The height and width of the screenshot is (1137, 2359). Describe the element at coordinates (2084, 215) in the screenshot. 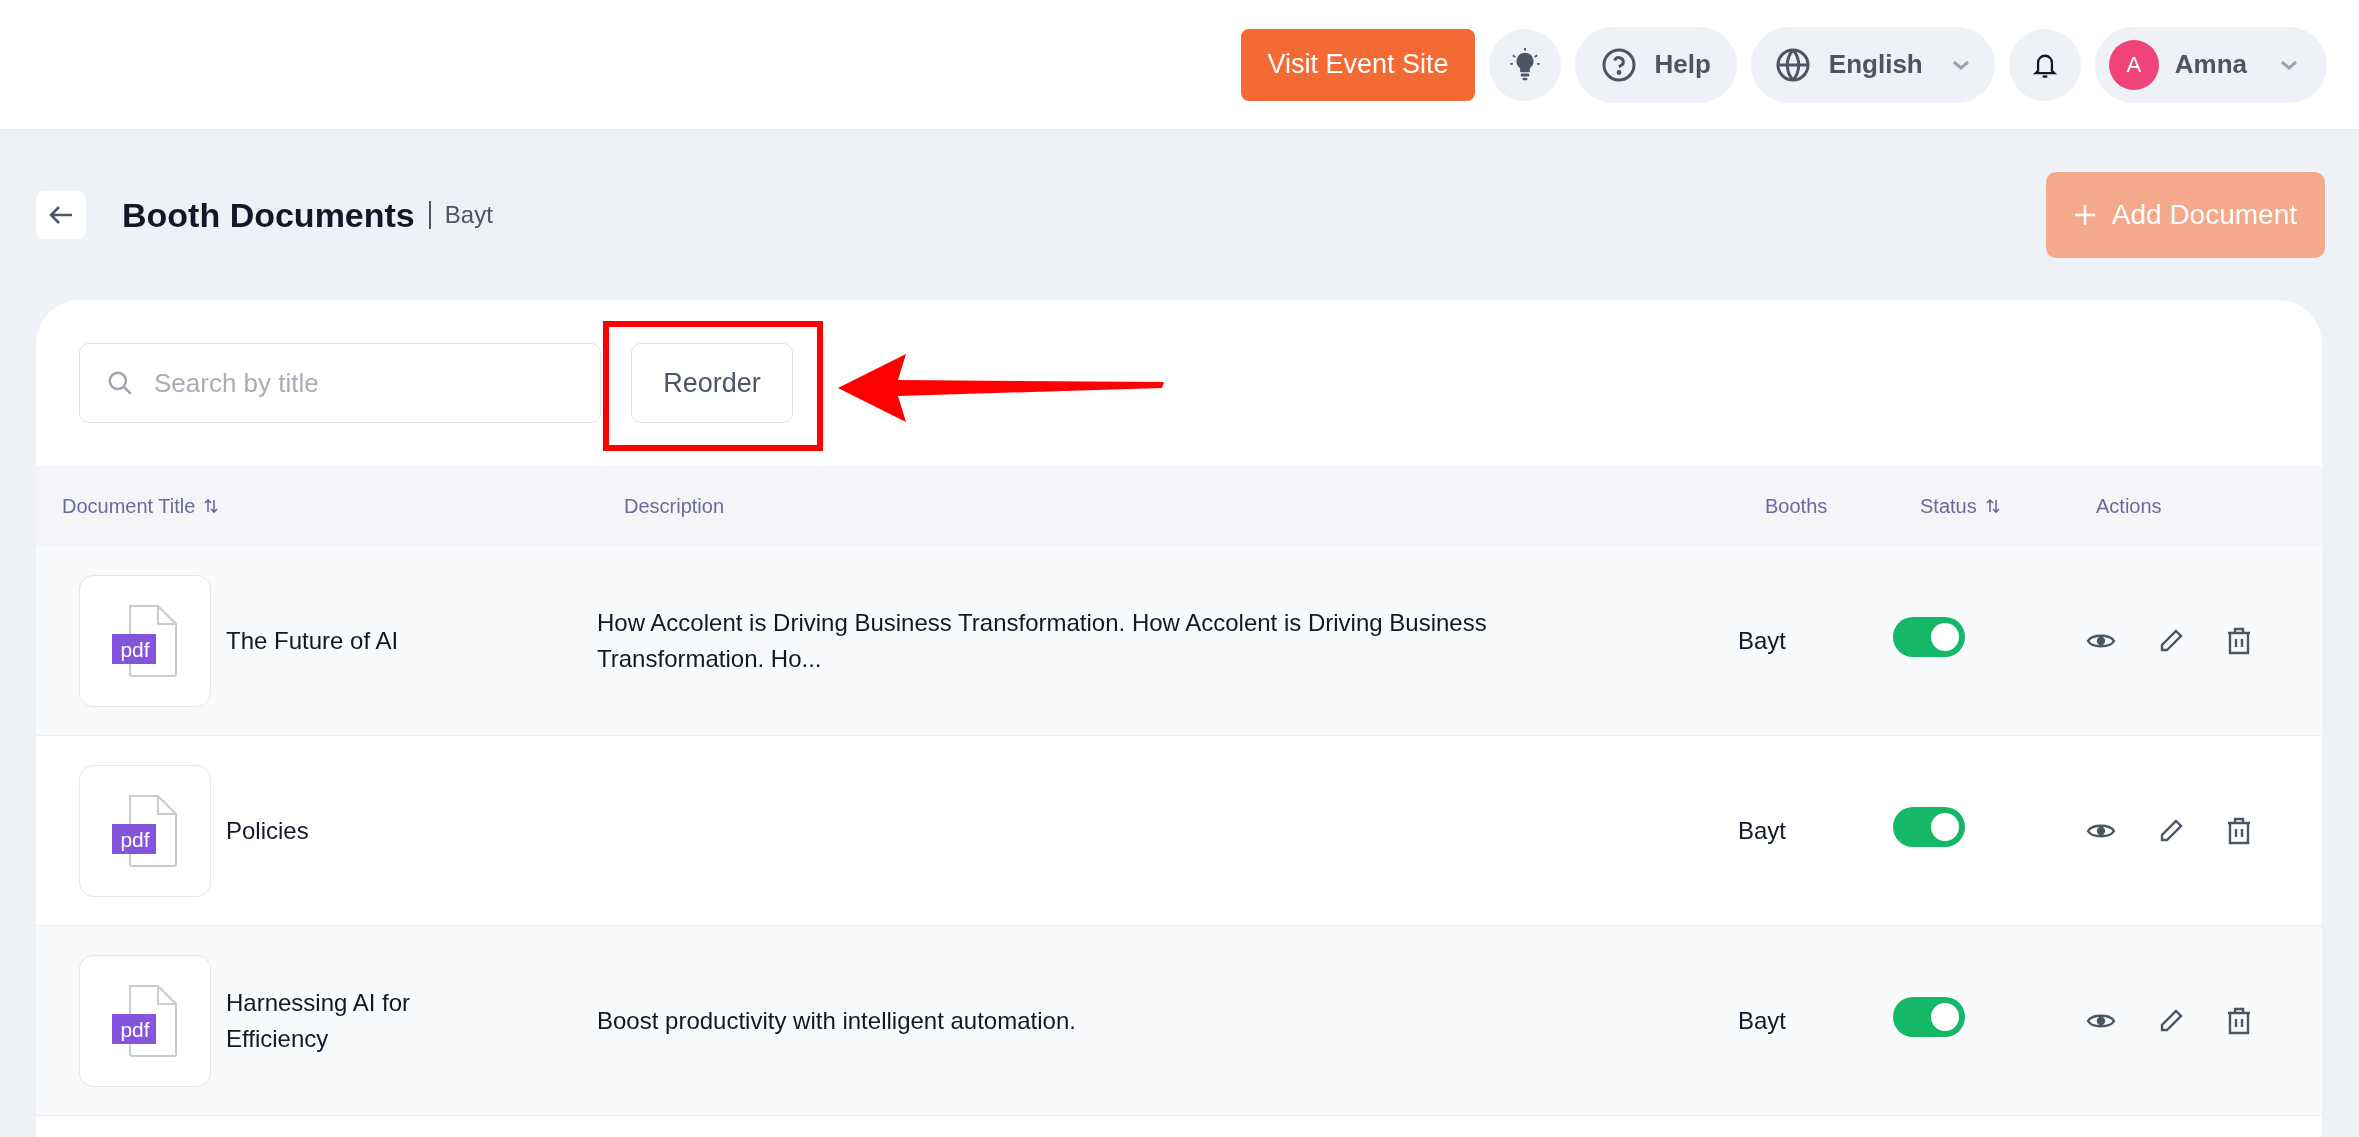

I see `plus-icon` at that location.